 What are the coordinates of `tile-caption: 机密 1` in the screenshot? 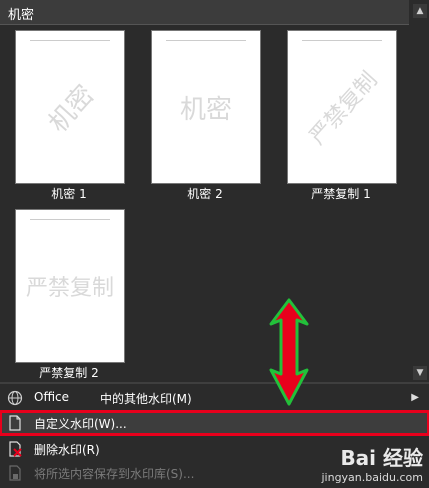 It's located at (69, 194).